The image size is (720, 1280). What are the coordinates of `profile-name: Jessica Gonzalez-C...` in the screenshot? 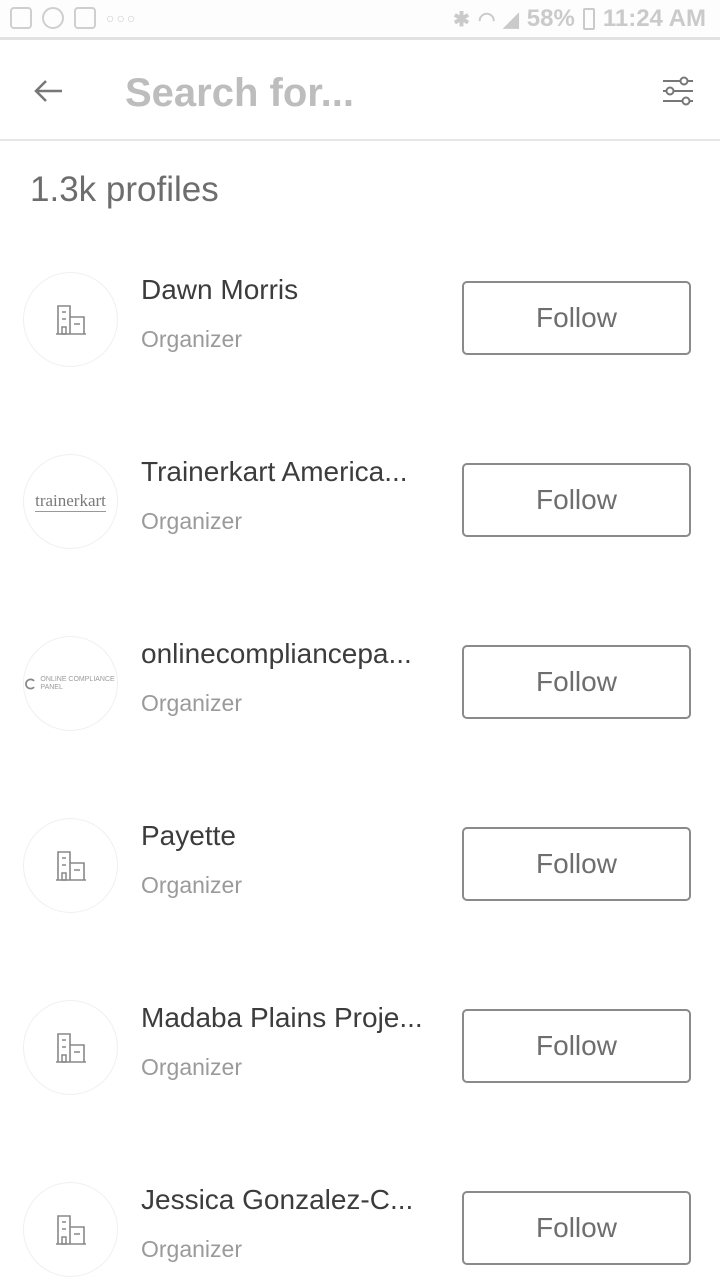 It's located at (277, 1199).